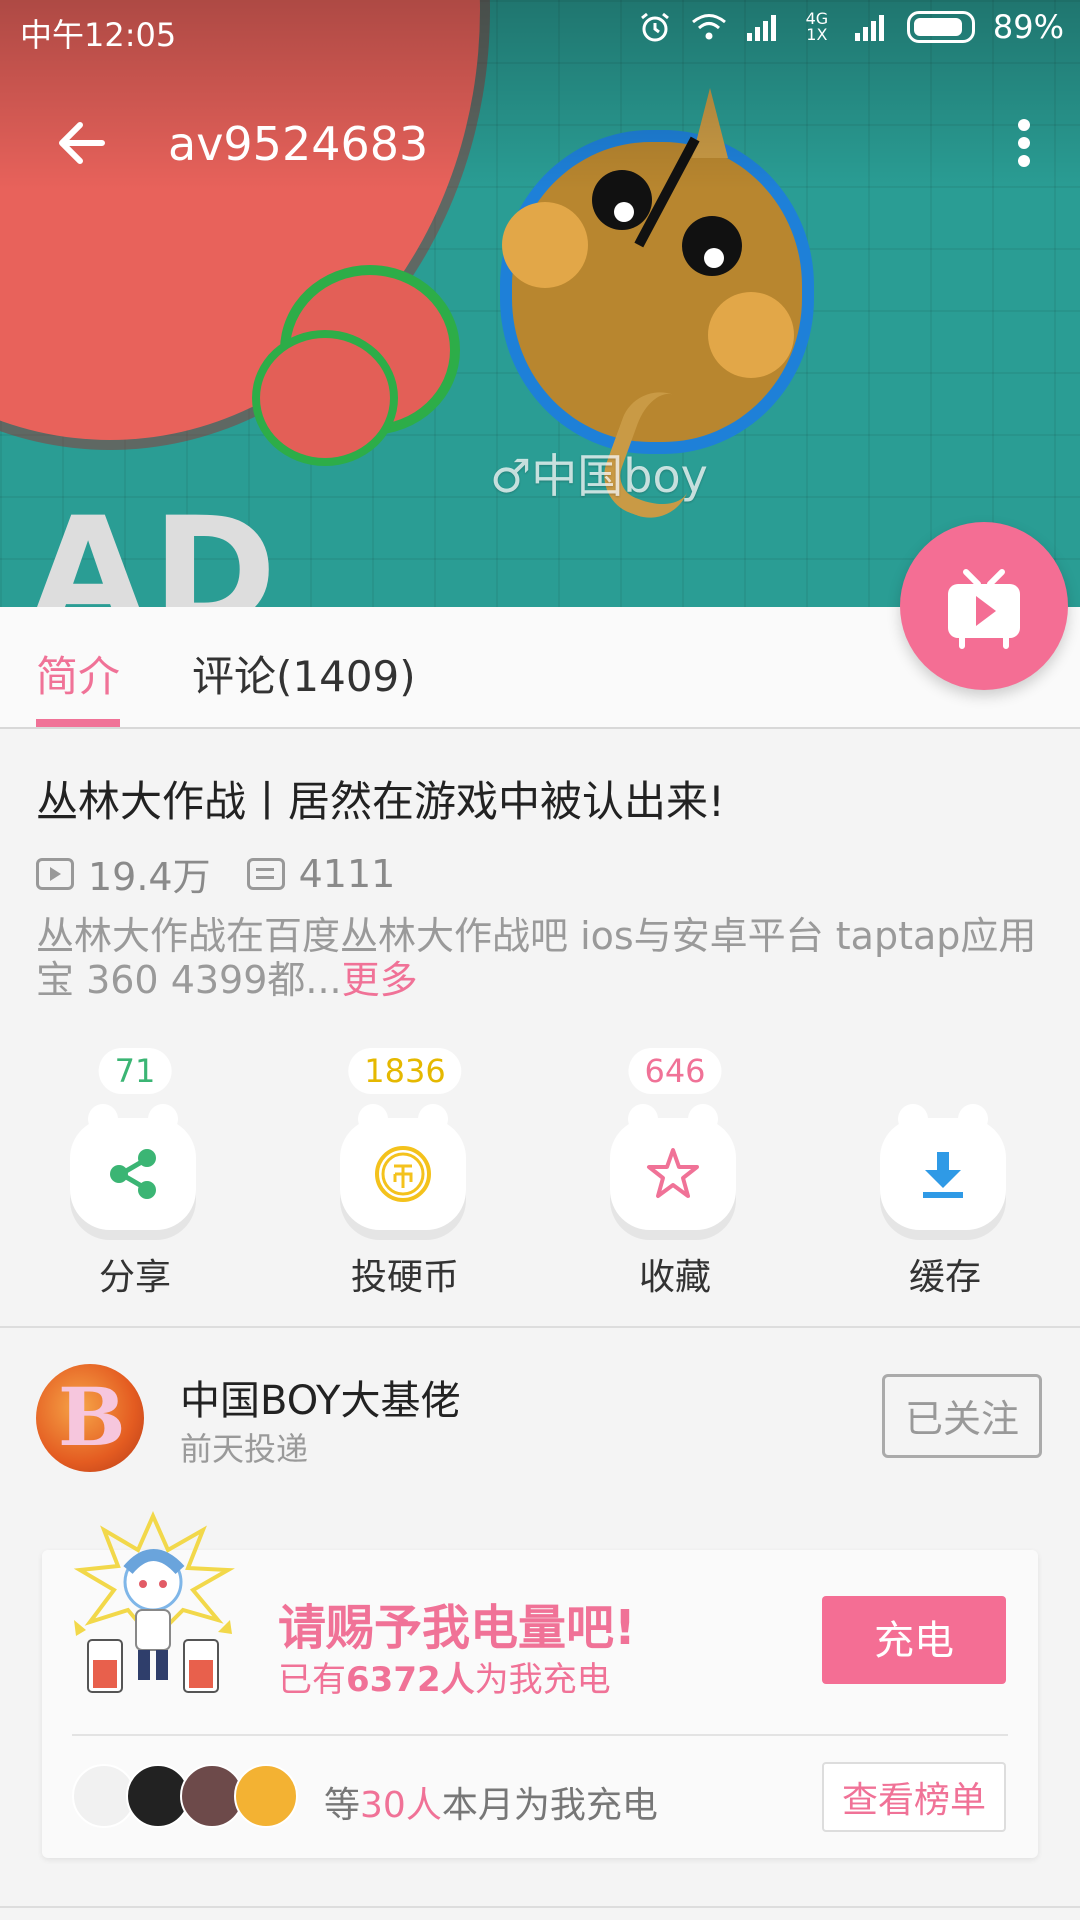 The image size is (1080, 1920). What do you see at coordinates (850, 27) in the screenshot?
I see `status-icons: 4G 1X 89%` at bounding box center [850, 27].